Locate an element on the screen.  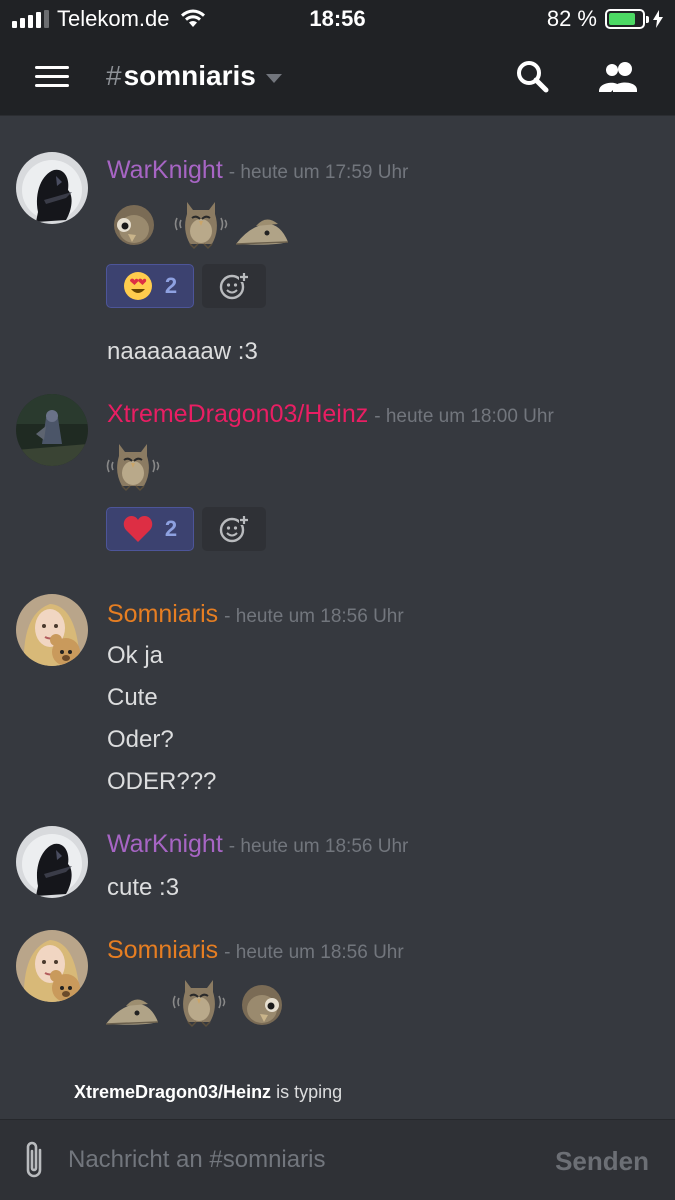
message-input is located at coordinates (298, 1160).